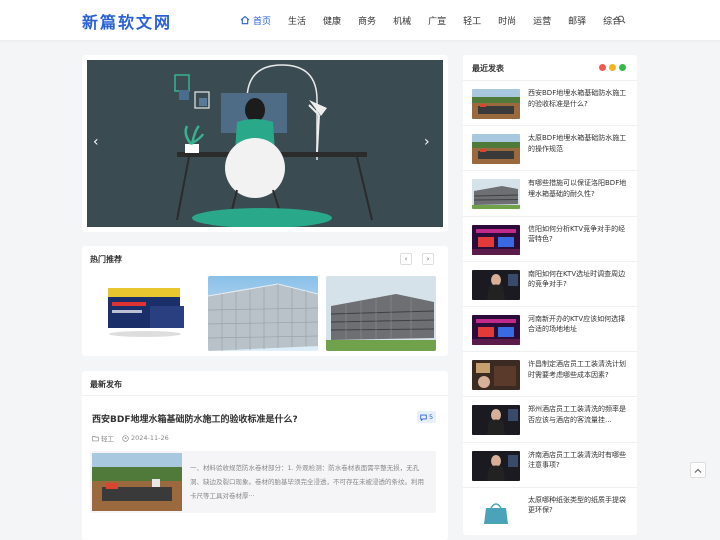  I want to click on recent-post-item: 河南新开办的KTV应该如何选择合适的场地地址, so click(550, 328).